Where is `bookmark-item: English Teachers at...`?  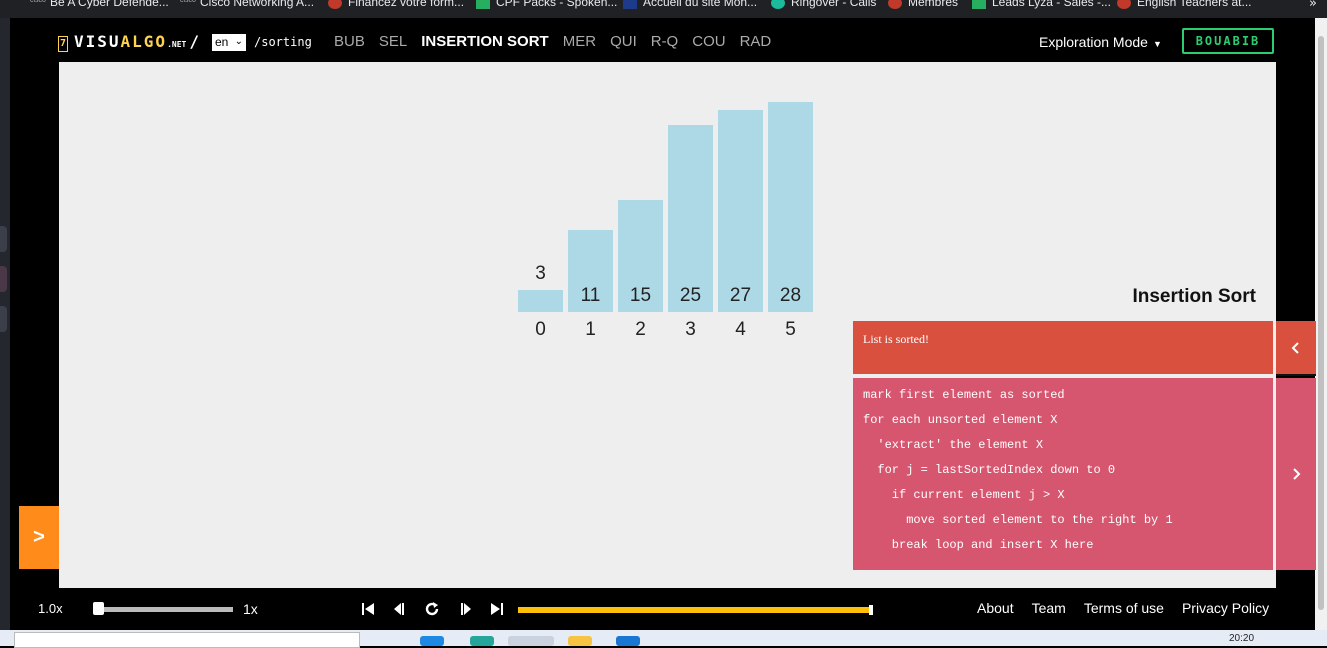 bookmark-item: English Teachers at... is located at coordinates (1184, 4).